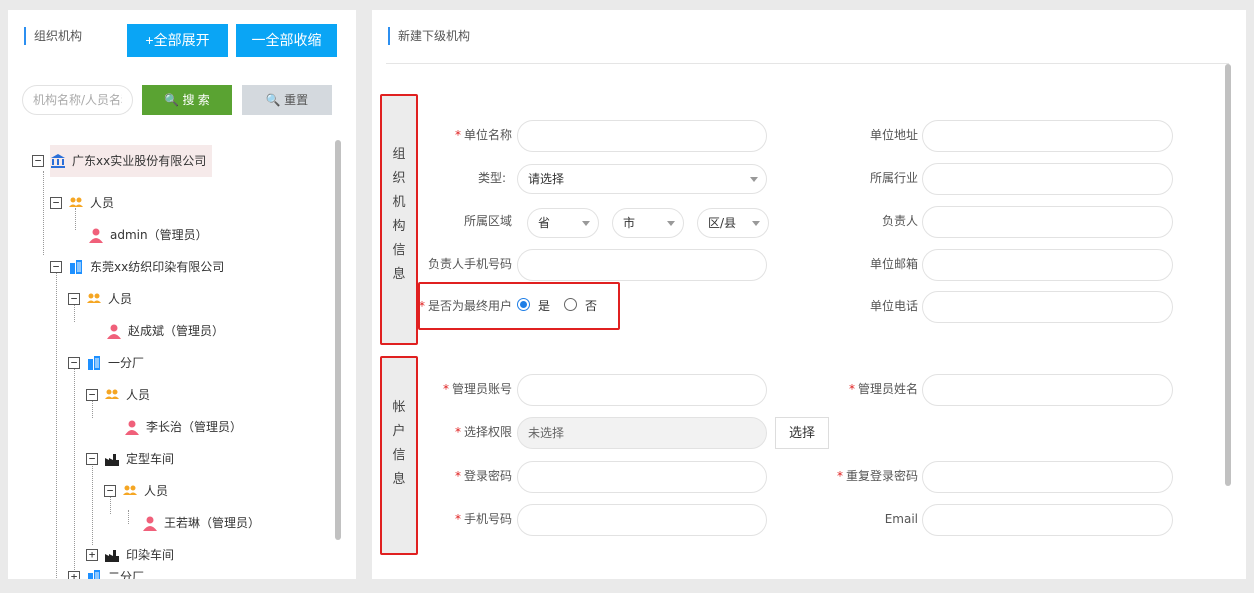  Describe the element at coordinates (106, 572) in the screenshot. I see `tree-node: + 二分厂` at that location.